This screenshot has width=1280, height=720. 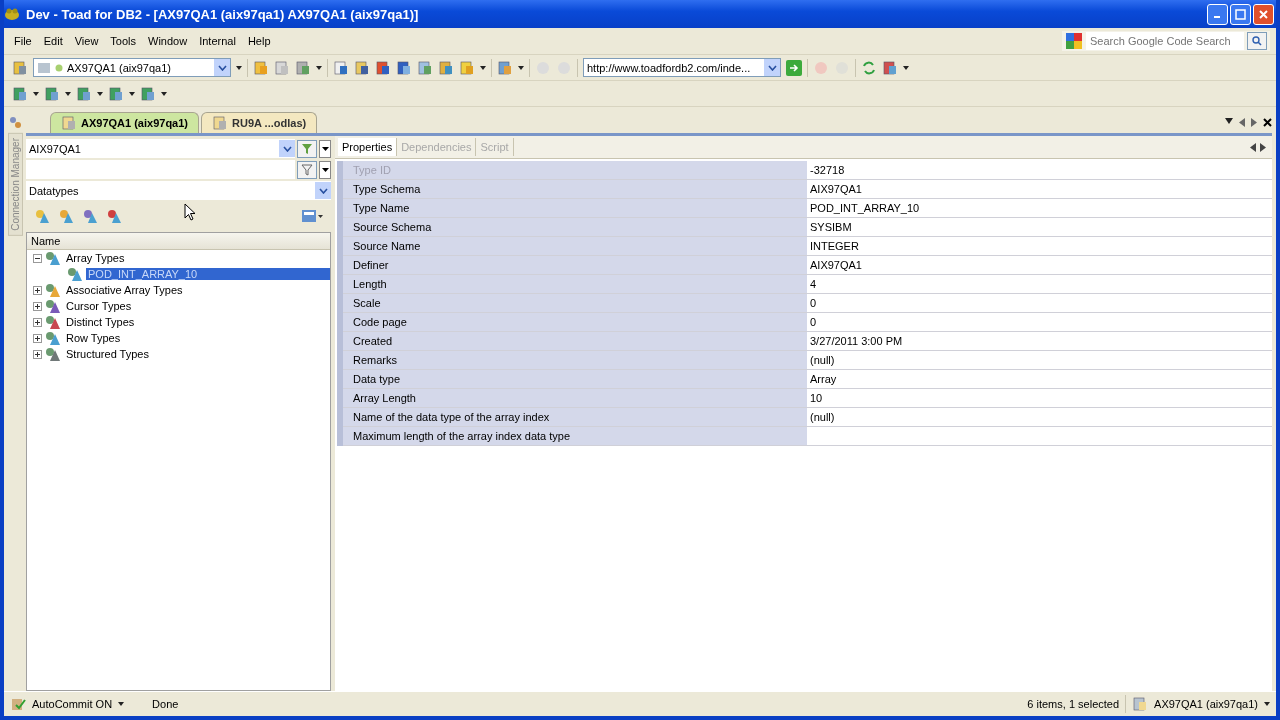 What do you see at coordinates (95, 258) in the screenshot?
I see `tree-item: Array Types` at bounding box center [95, 258].